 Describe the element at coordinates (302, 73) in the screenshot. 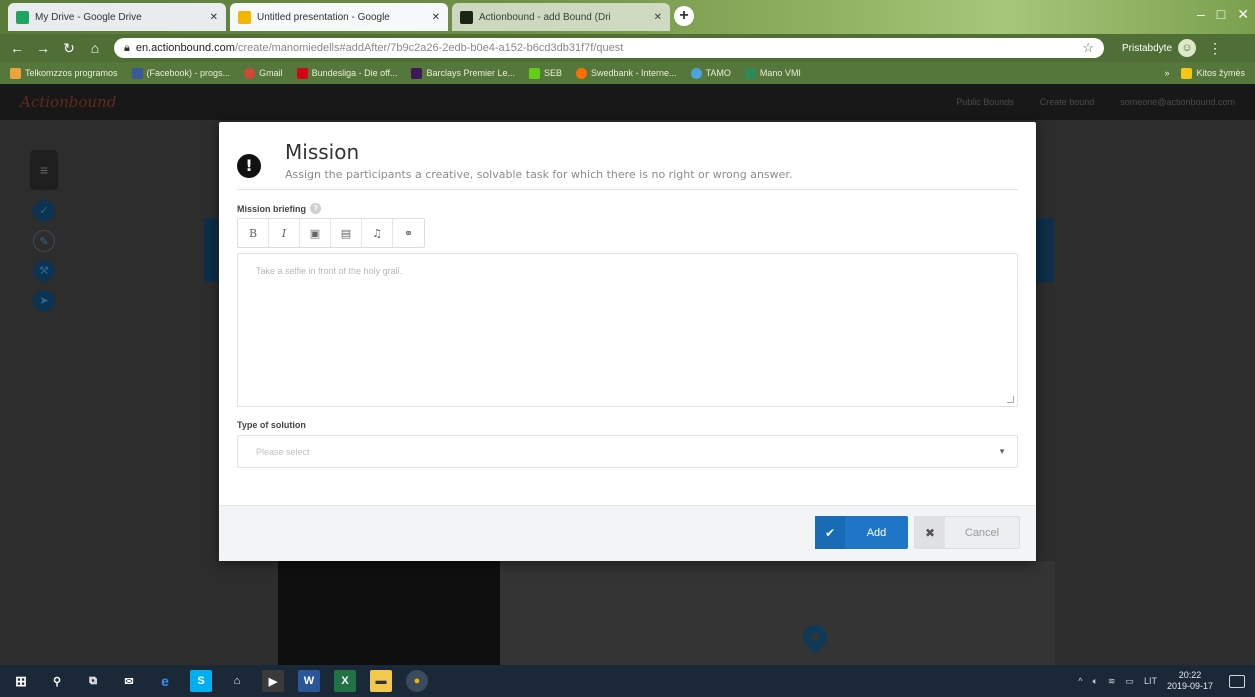

I see `bundesliga-icon` at that location.